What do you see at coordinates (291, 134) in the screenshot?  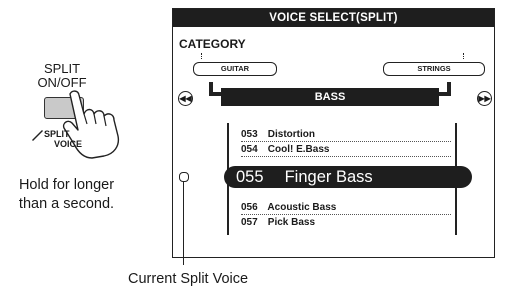 I see `voice-name: Distortion` at bounding box center [291, 134].